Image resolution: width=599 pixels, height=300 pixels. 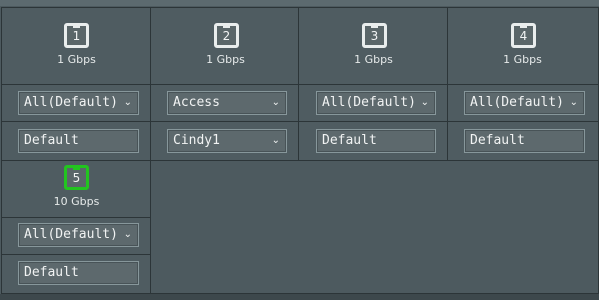 I want to click on port-5-header-cell: 5 10 Gbps, so click(x=76, y=189).